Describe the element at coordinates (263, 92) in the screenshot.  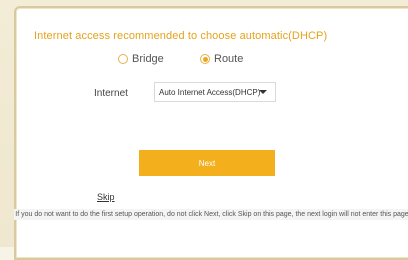
I see `chevron-down-icon` at that location.